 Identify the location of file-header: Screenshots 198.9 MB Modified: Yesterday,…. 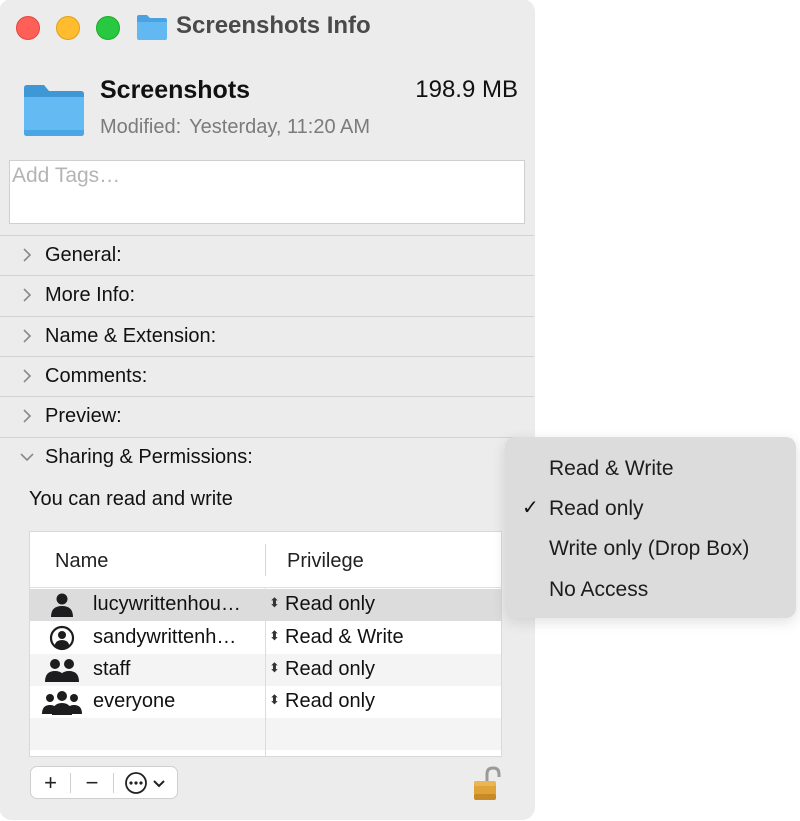
(267, 107).